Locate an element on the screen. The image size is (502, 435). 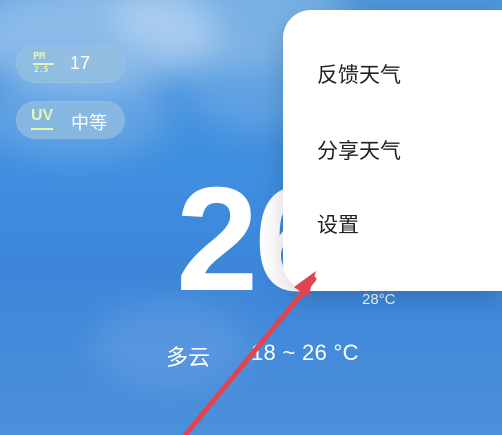
pm25-value: 17 is located at coordinates (80, 63).